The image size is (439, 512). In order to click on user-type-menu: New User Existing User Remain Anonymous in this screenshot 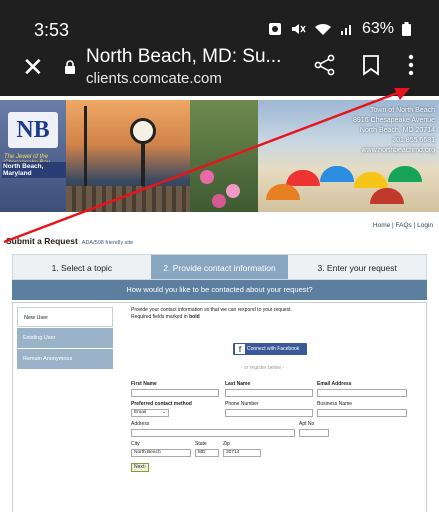, I will do `click(65, 338)`.